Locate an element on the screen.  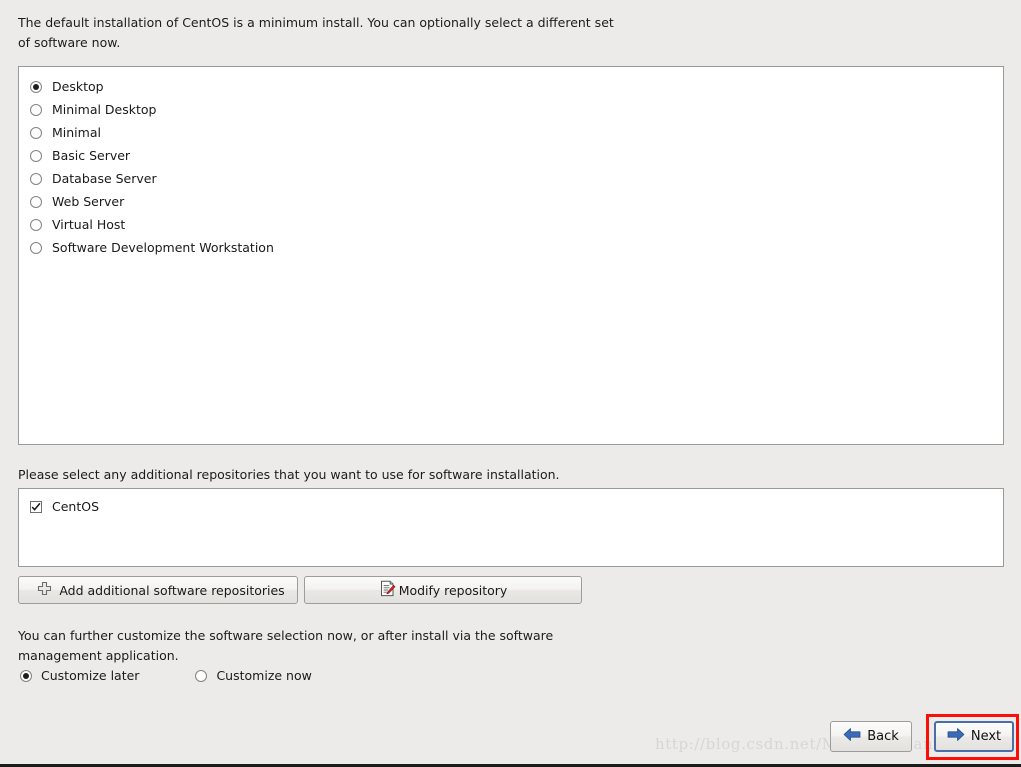
customize-option-now: Customize now is located at coordinates (253, 675).